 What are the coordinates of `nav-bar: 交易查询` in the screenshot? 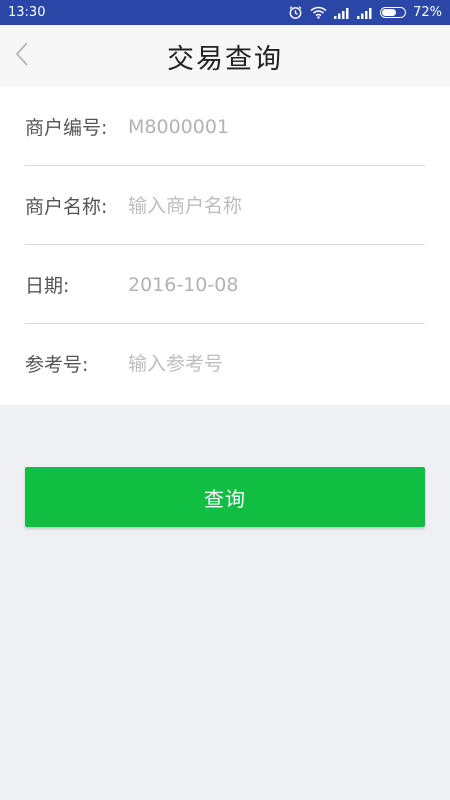 It's located at (225, 56).